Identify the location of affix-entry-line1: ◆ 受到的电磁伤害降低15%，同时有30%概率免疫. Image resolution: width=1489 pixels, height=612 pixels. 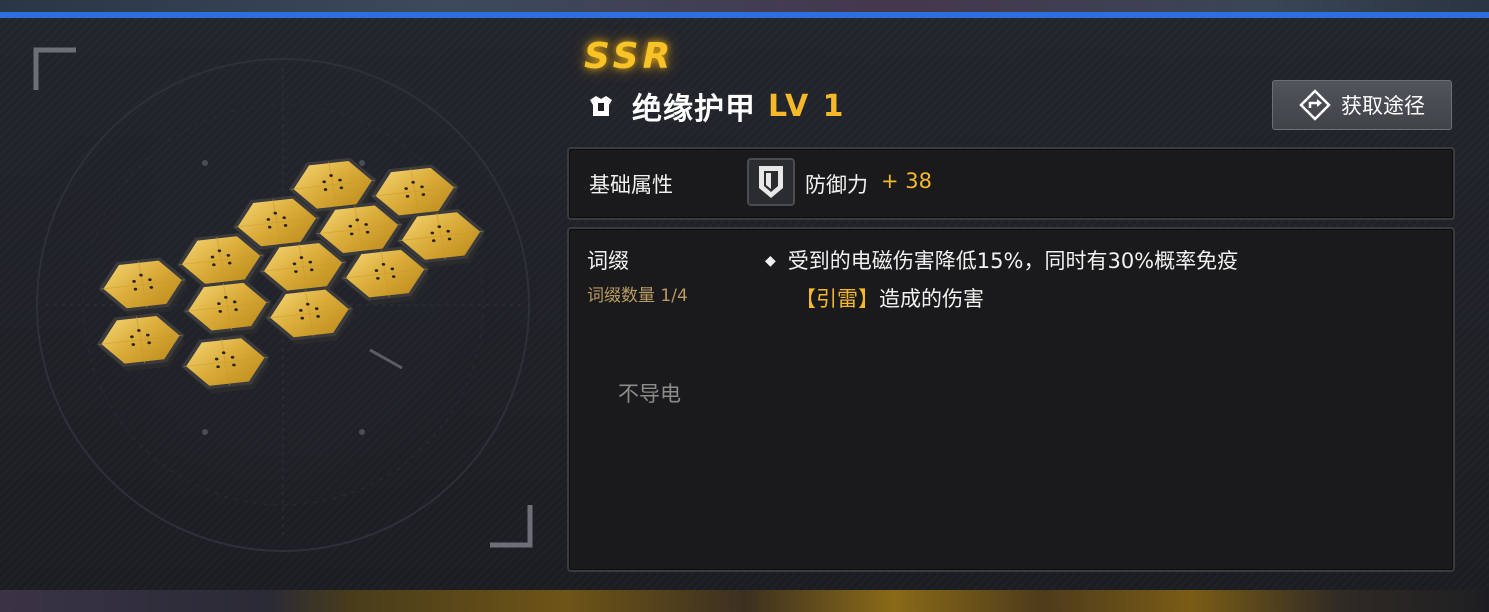
(1001, 260).